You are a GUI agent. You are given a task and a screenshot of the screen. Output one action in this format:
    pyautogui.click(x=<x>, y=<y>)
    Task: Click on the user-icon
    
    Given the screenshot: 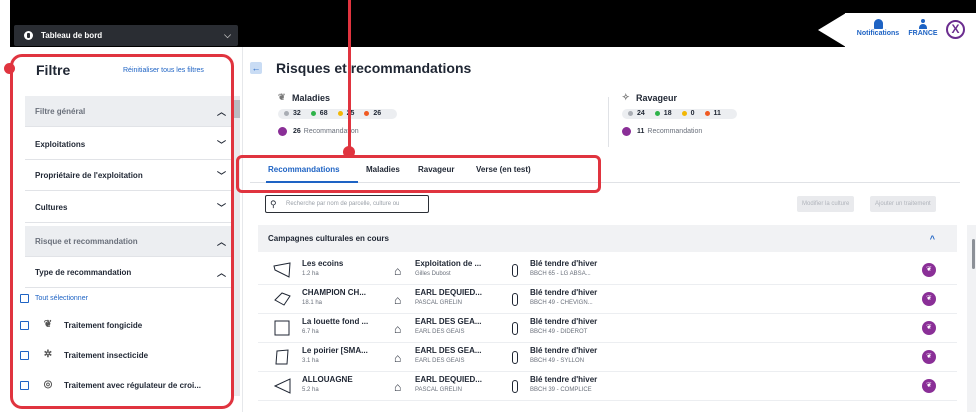 What is the action you would take?
    pyautogui.click(x=923, y=24)
    